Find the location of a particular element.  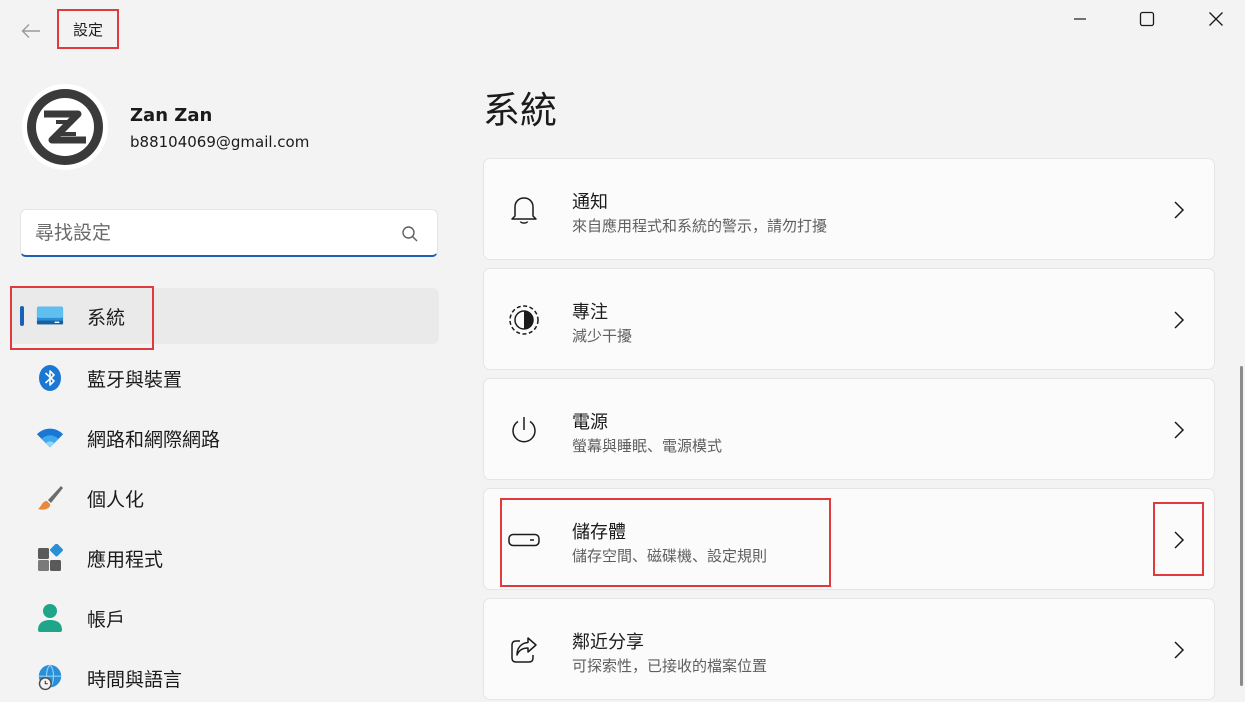

selection-indicator is located at coordinates (22, 316).